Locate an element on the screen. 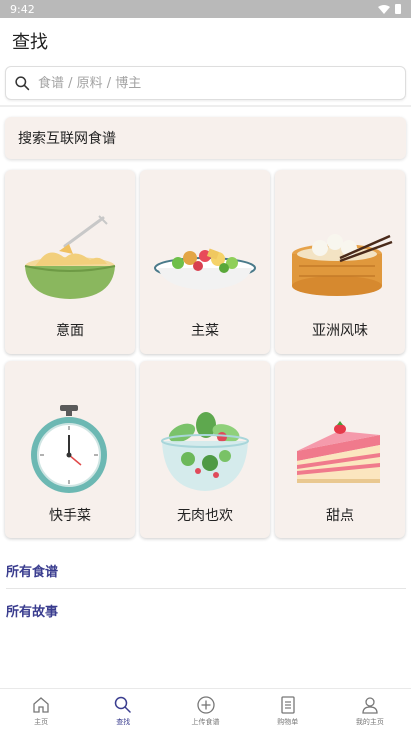  category-card-pasta: 意面 is located at coordinates (70, 262).